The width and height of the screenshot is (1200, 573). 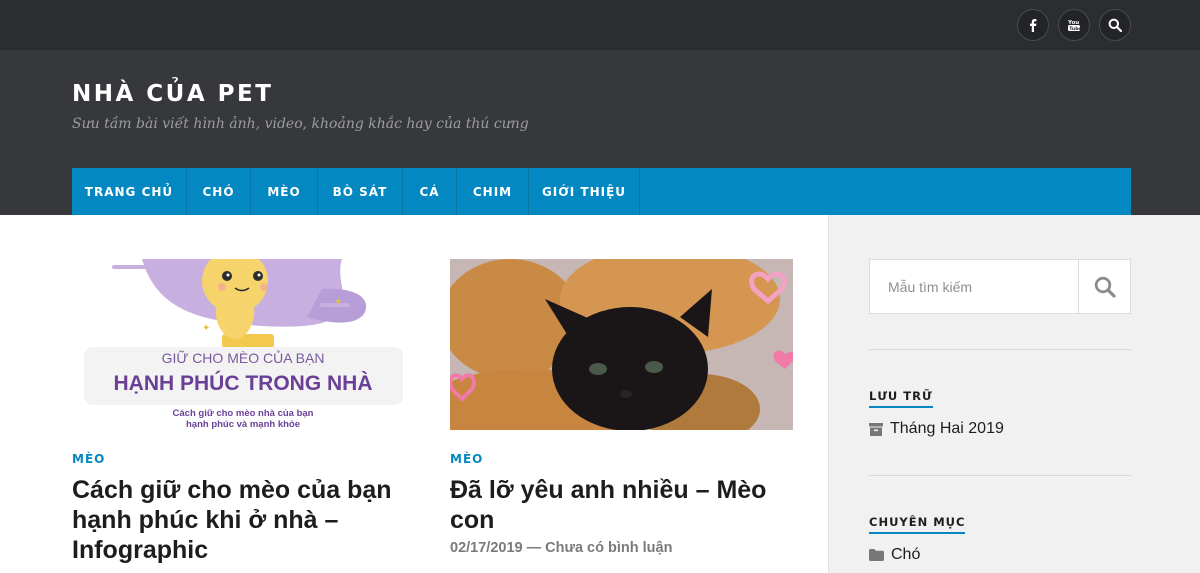 I want to click on svg-text: Tube, so click(x=1075, y=29).